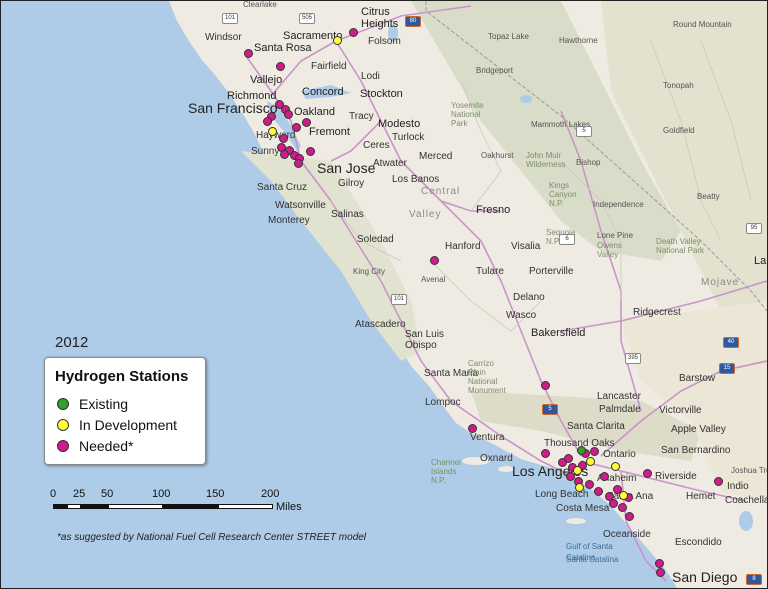 The image size is (768, 589). I want to click on place-label: Bridgeport, so click(494, 70).